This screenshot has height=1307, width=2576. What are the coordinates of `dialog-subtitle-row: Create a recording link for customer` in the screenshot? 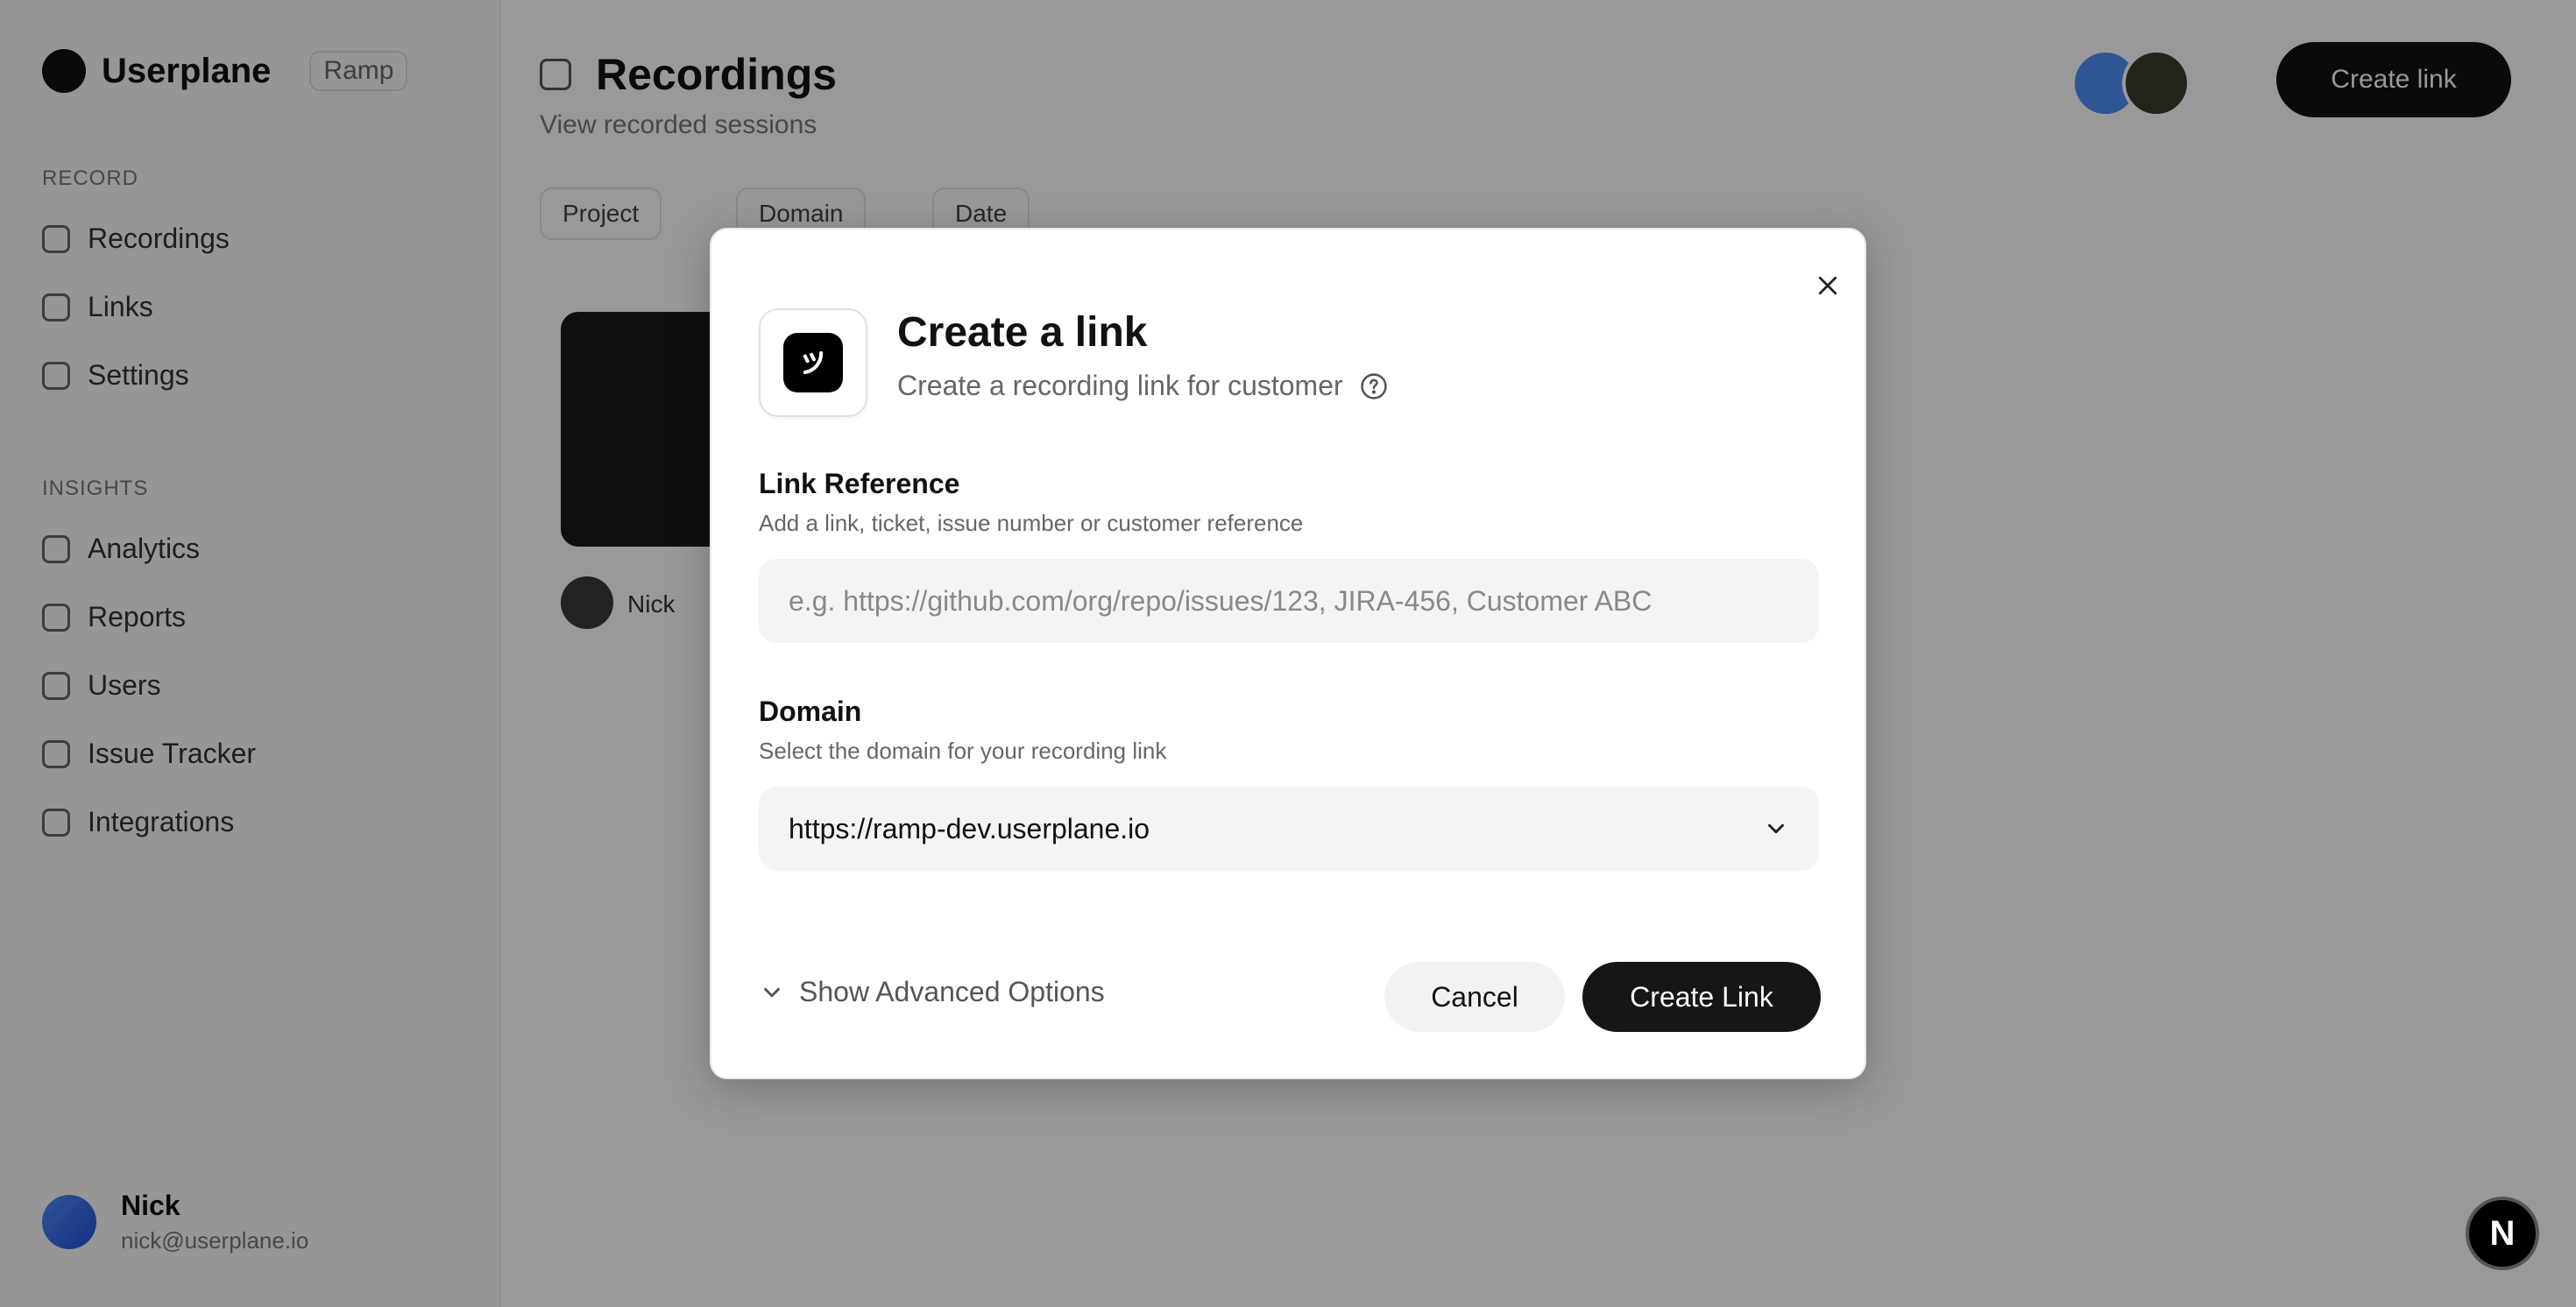 It's located at (1143, 386).